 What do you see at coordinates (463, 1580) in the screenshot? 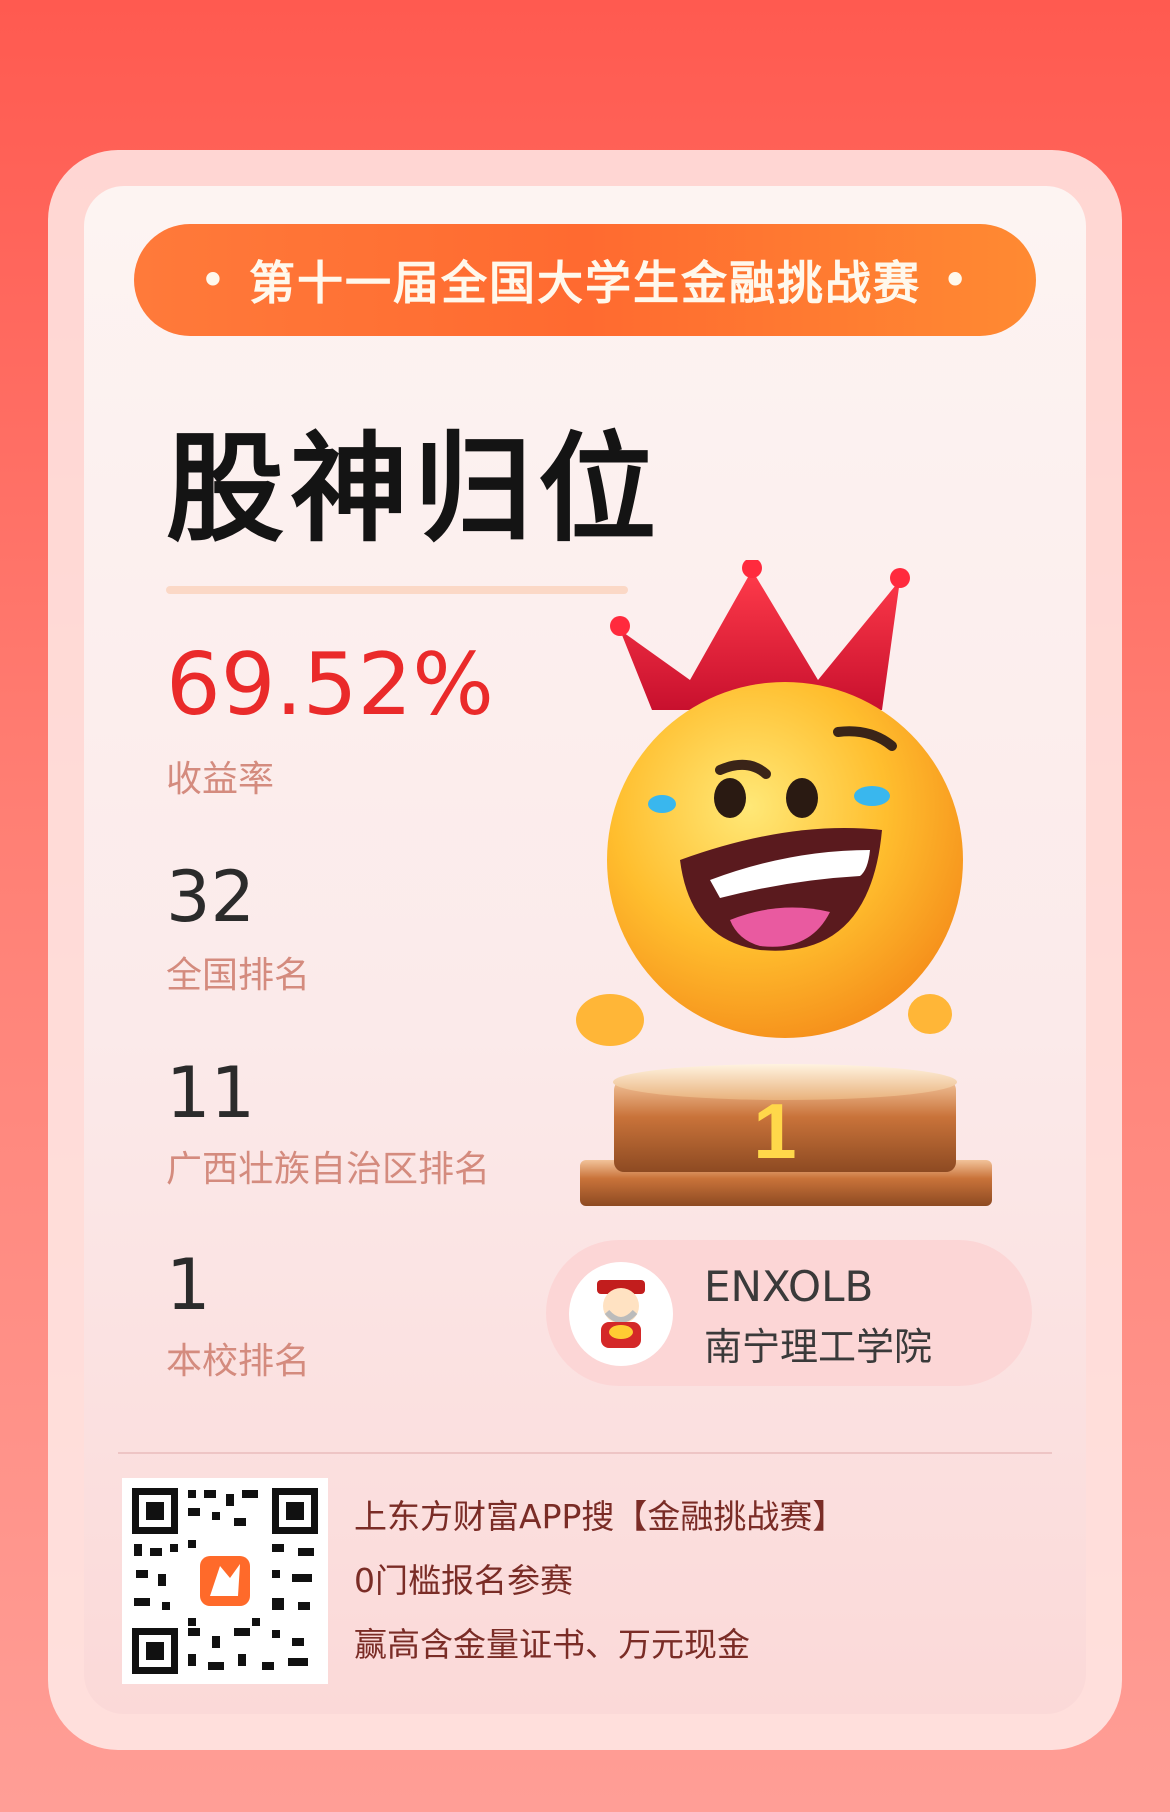
I see `promo-line-2: 0门槛报名参赛` at bounding box center [463, 1580].